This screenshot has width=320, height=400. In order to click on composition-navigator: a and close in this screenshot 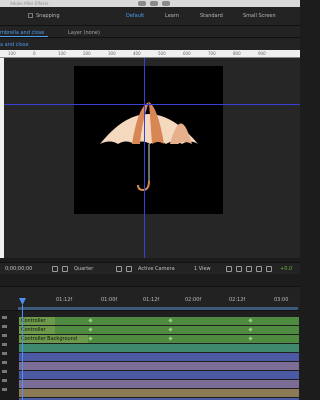, I will do `click(150, 44)`.